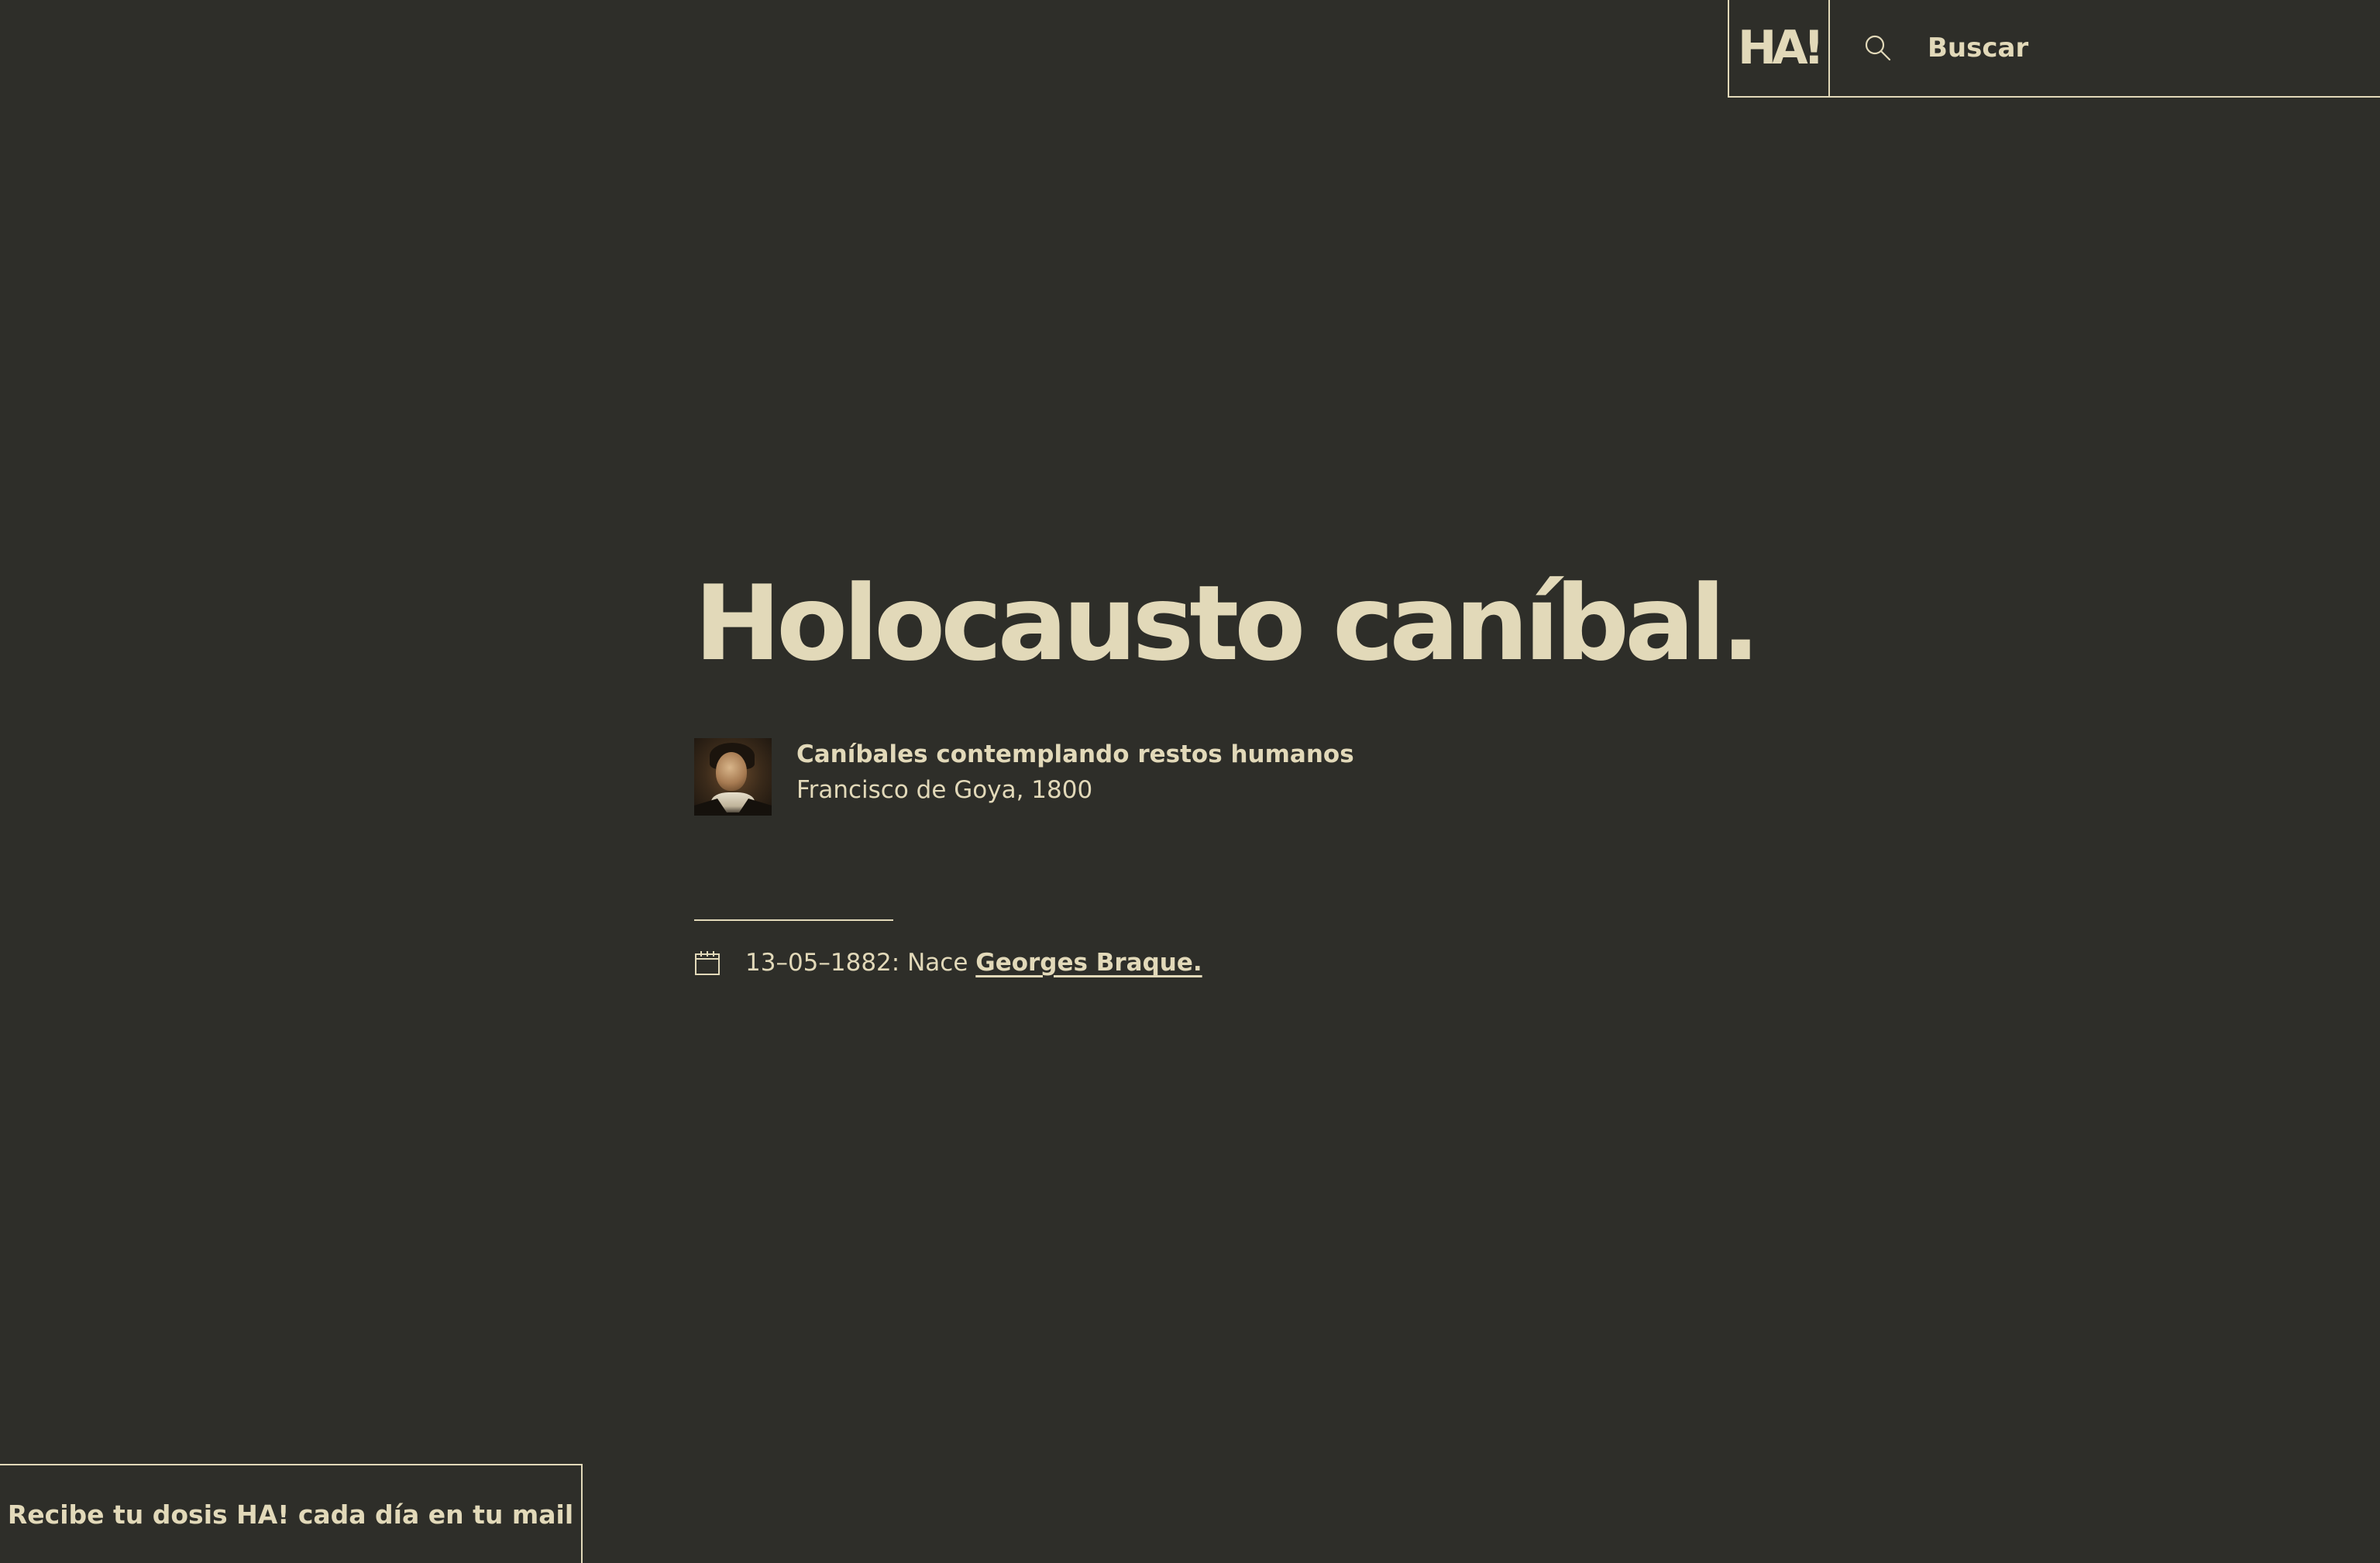 The height and width of the screenshot is (1563, 2380). I want to click on newsletter-button: Recibe tu dosis HA! cada día en tu mail, so click(292, 1514).